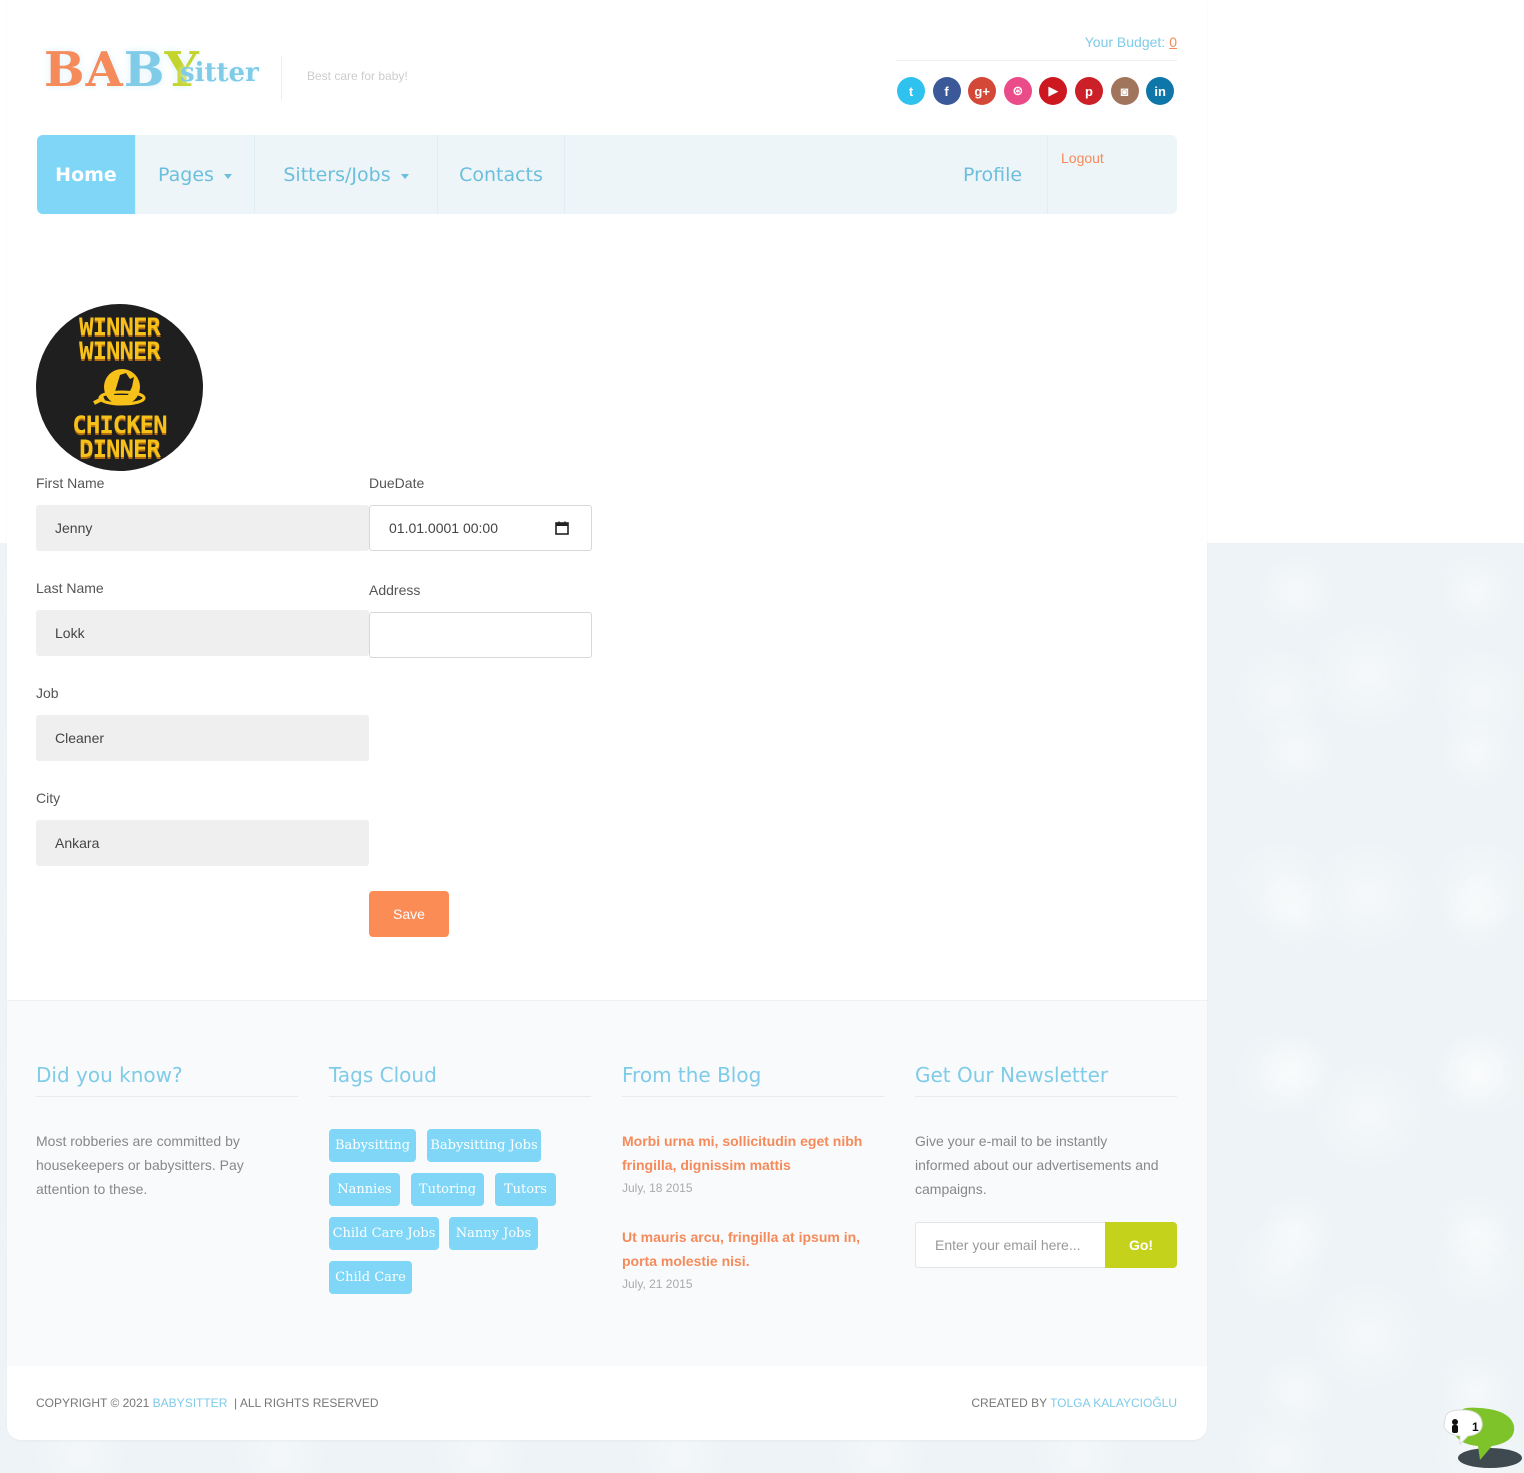 This screenshot has width=1524, height=1473. What do you see at coordinates (202, 633) in the screenshot?
I see `last-name-field: Lokk` at bounding box center [202, 633].